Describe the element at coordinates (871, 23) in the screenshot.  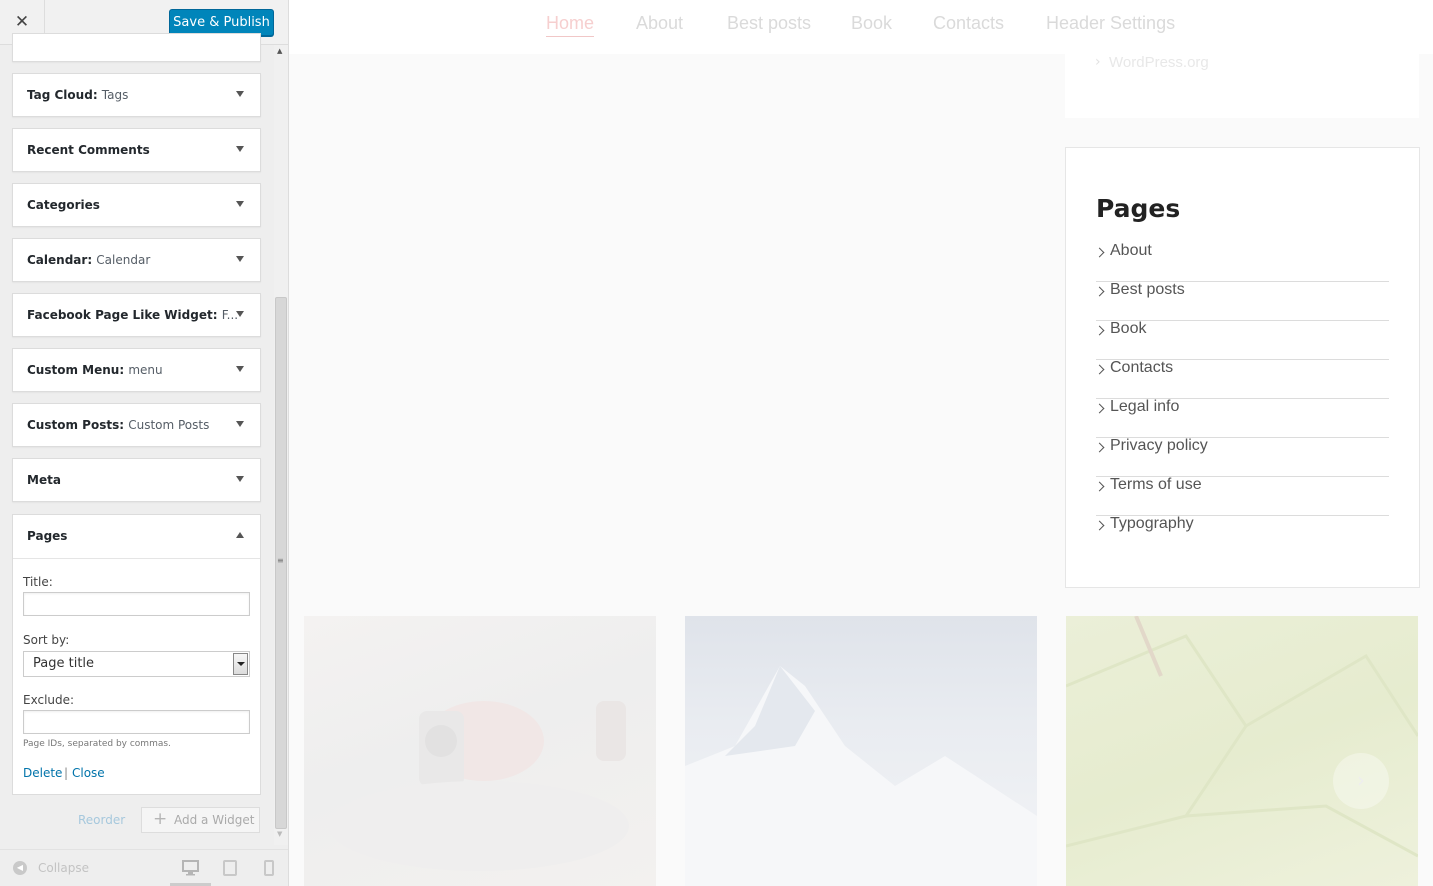
I see `nav-item-book: Book` at that location.